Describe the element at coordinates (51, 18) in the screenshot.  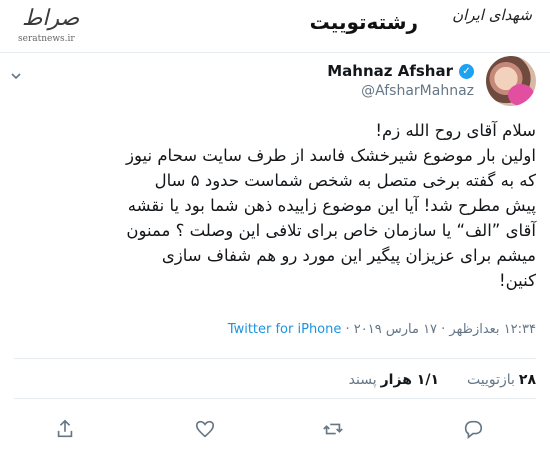
I see `logo-text: صراط` at that location.